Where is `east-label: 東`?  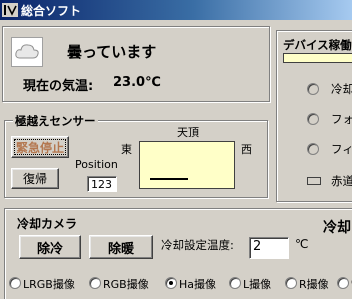
east-label: 東 is located at coordinates (126, 149).